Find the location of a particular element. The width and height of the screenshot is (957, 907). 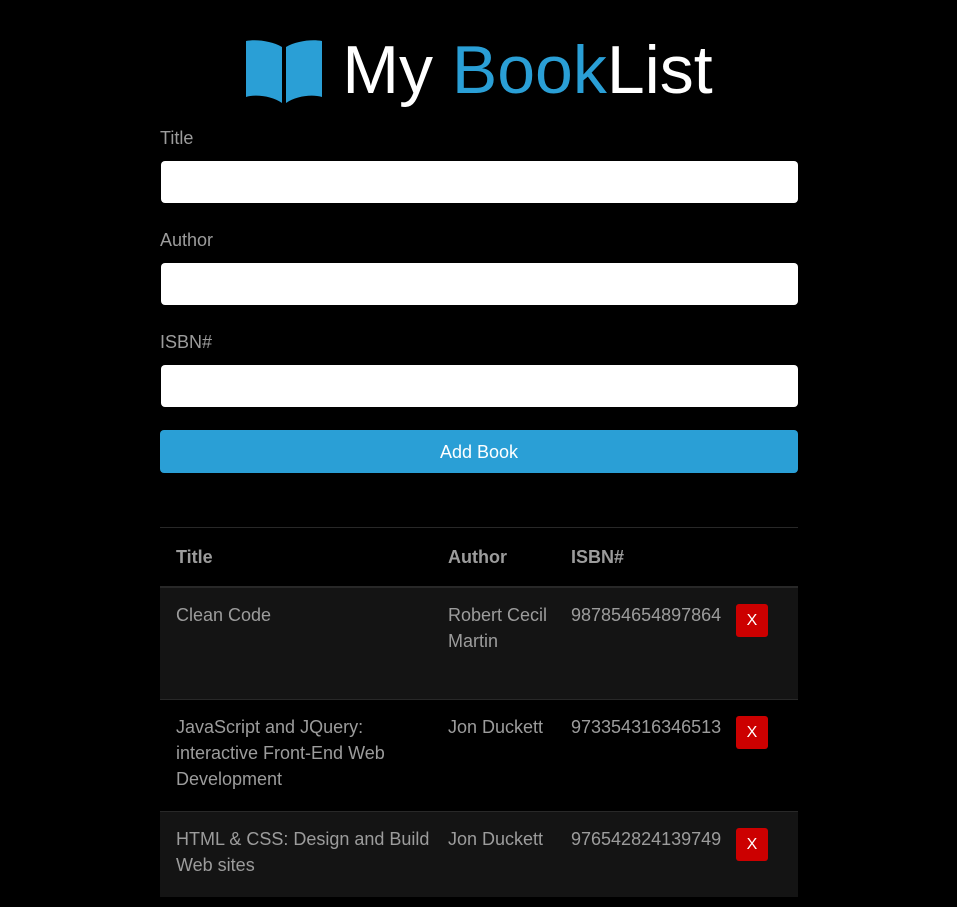

column-header-title: Title is located at coordinates (297, 557).